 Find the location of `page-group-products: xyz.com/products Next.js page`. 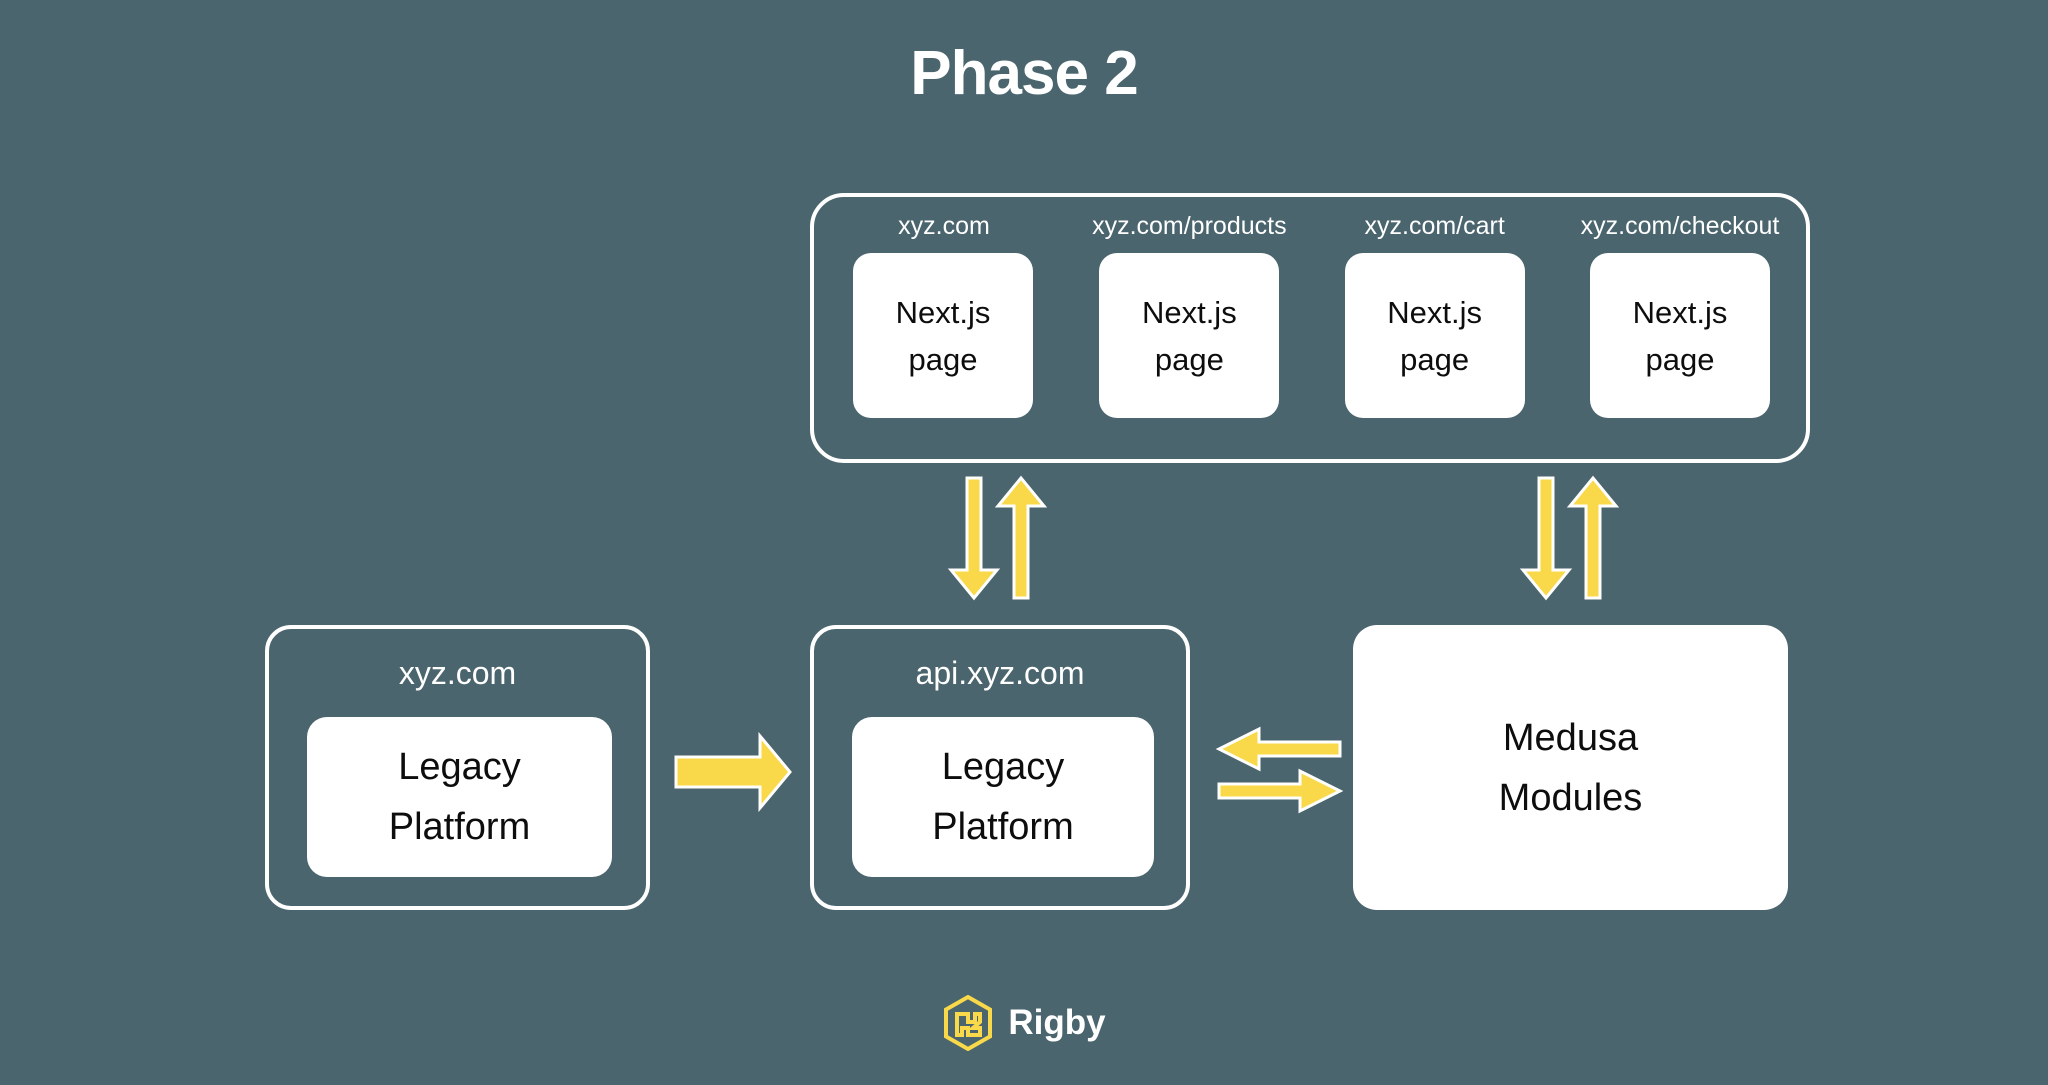

page-group-products: xyz.com/products Next.js page is located at coordinates (1189, 314).